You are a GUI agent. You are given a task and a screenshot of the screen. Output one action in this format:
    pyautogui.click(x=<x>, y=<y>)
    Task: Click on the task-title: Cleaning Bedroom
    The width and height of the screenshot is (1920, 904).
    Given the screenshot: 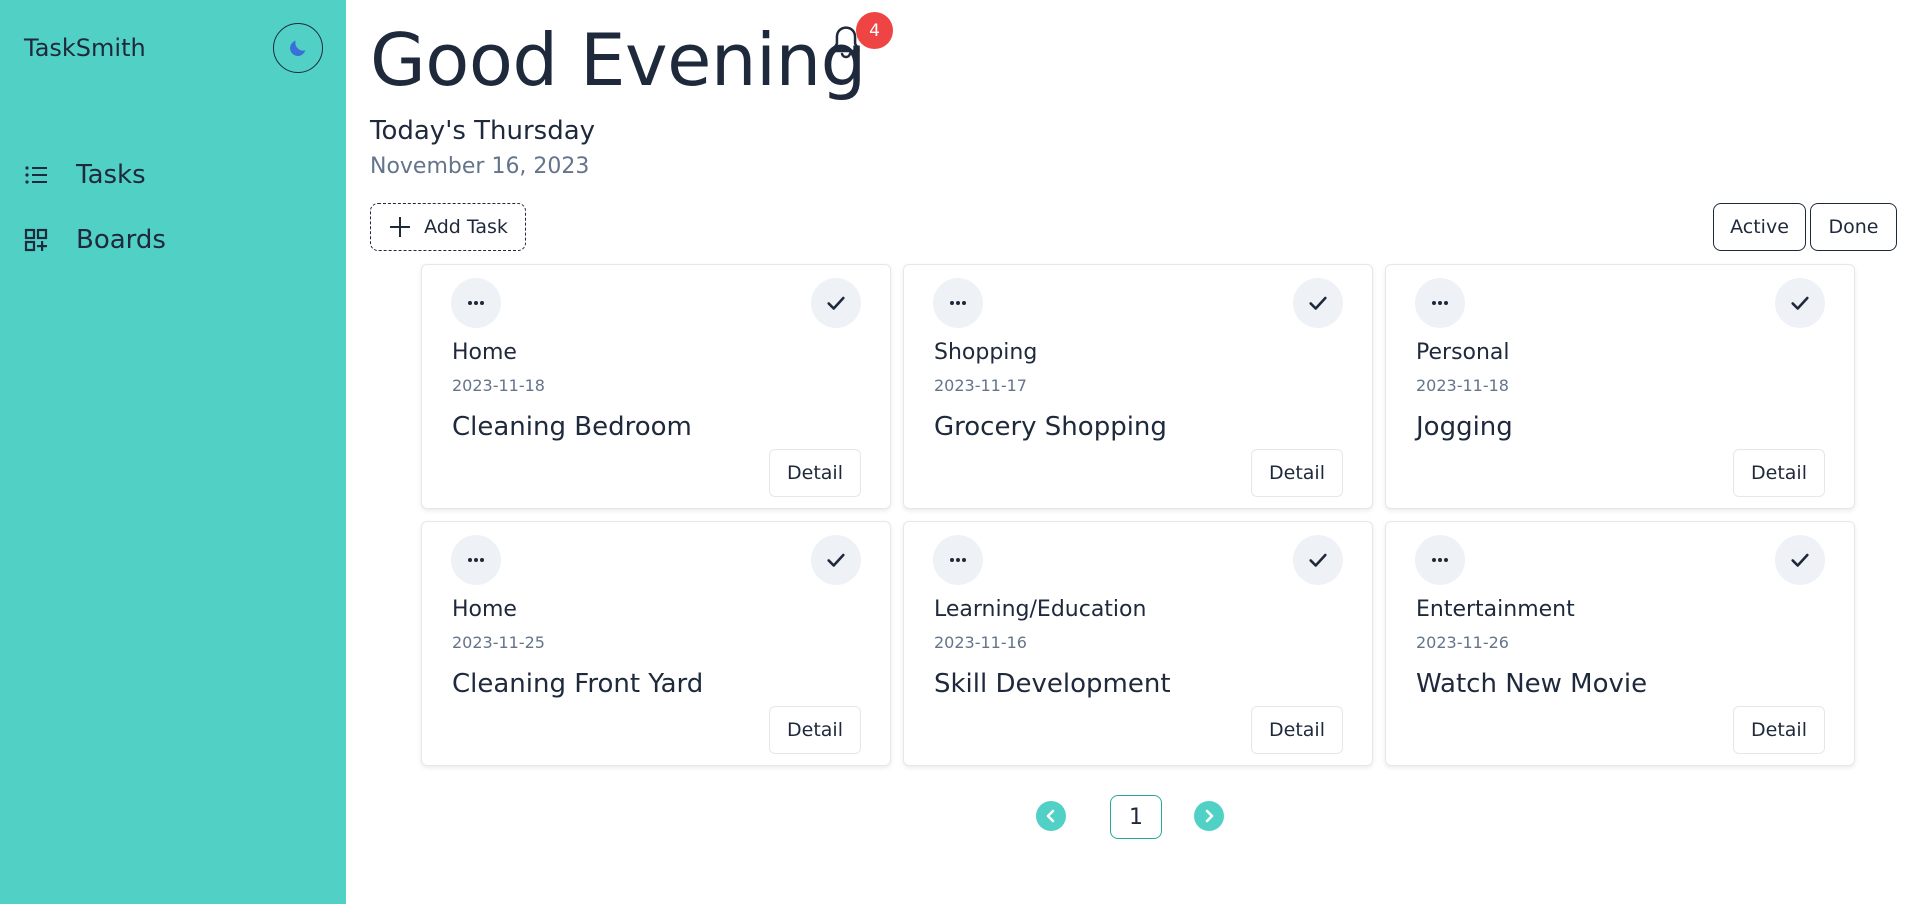 What is the action you would take?
    pyautogui.click(x=572, y=427)
    